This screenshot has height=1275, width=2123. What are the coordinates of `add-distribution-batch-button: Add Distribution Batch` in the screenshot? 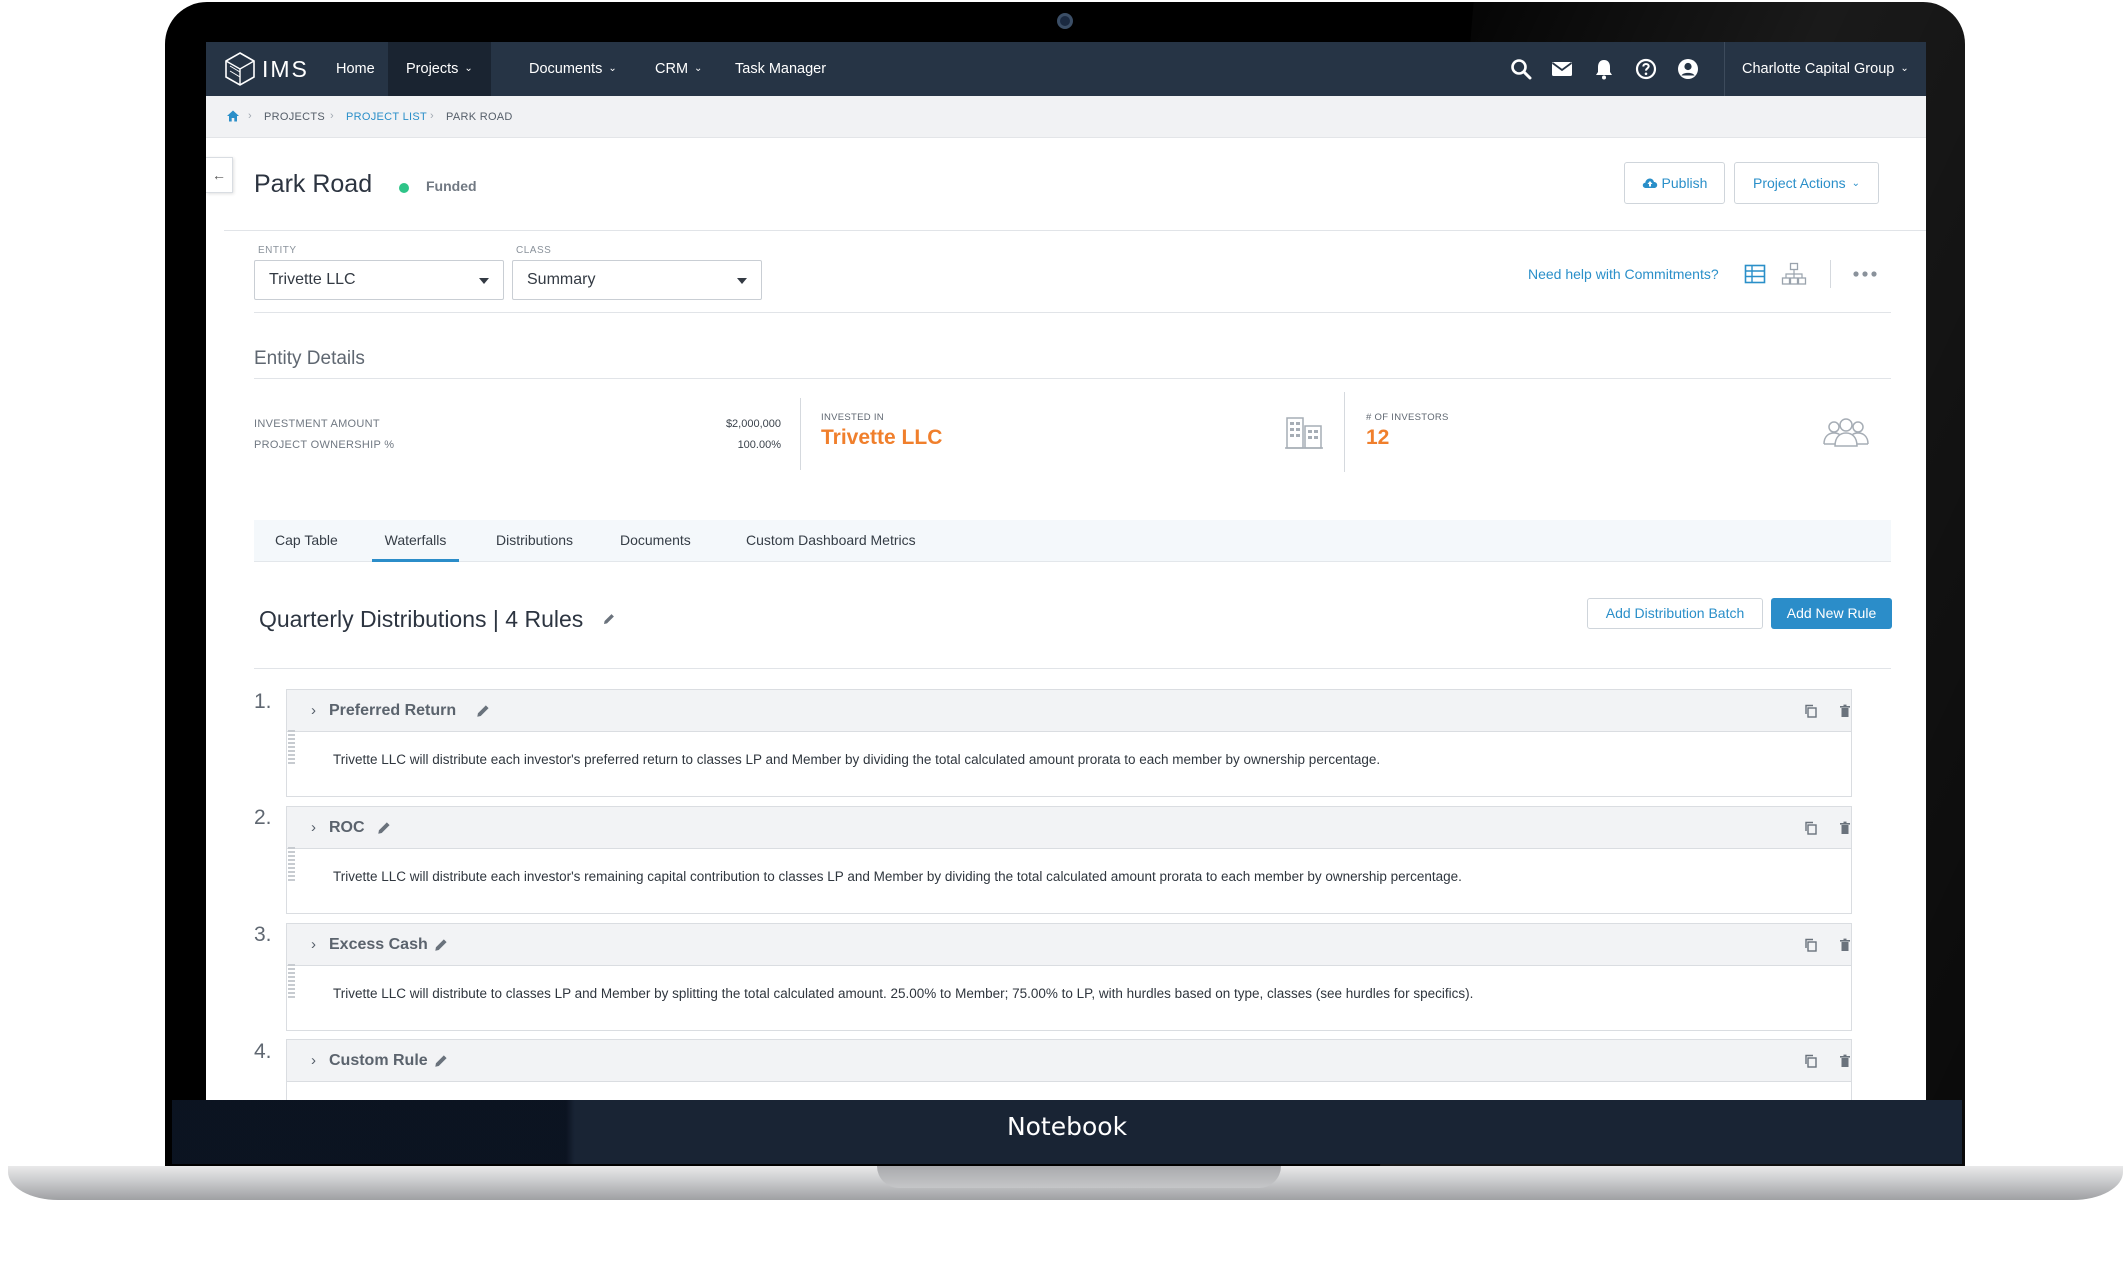 It's located at (1675, 613).